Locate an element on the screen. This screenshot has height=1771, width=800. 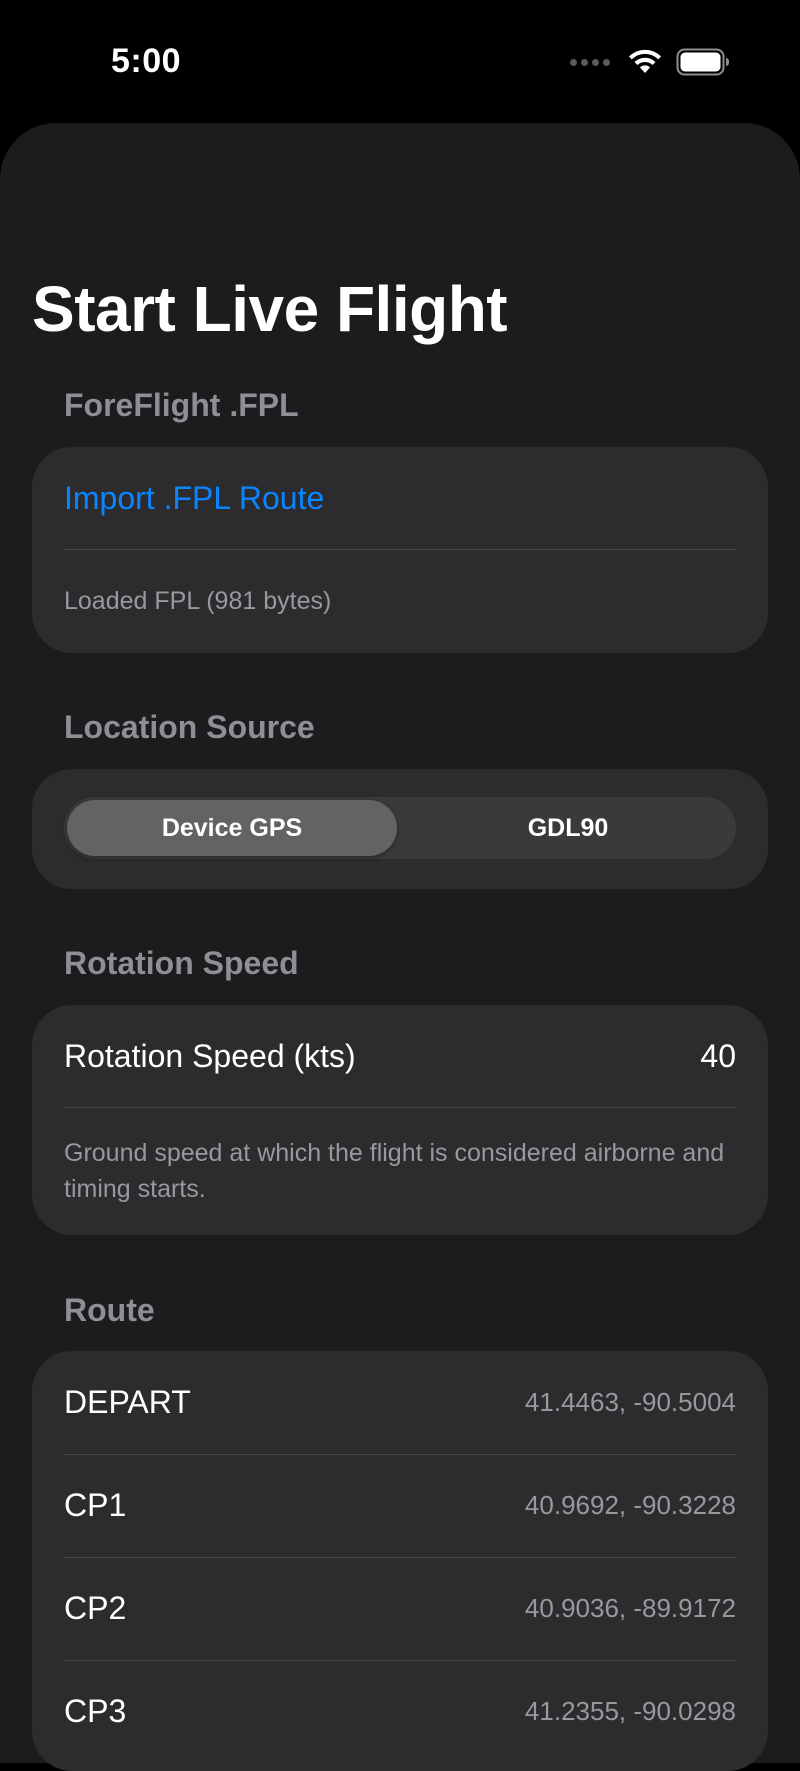
route-point-name: CP2 is located at coordinates (95, 1608).